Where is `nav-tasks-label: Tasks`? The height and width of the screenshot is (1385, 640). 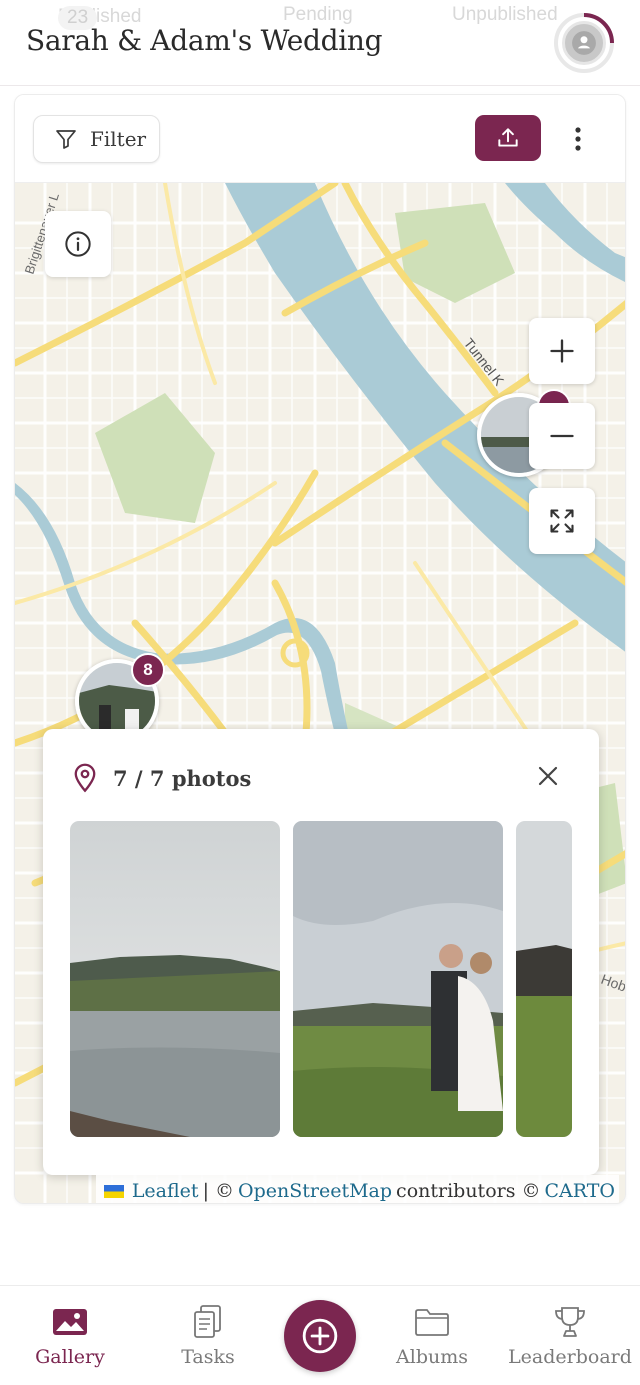
nav-tasks-label: Tasks is located at coordinates (208, 1357).